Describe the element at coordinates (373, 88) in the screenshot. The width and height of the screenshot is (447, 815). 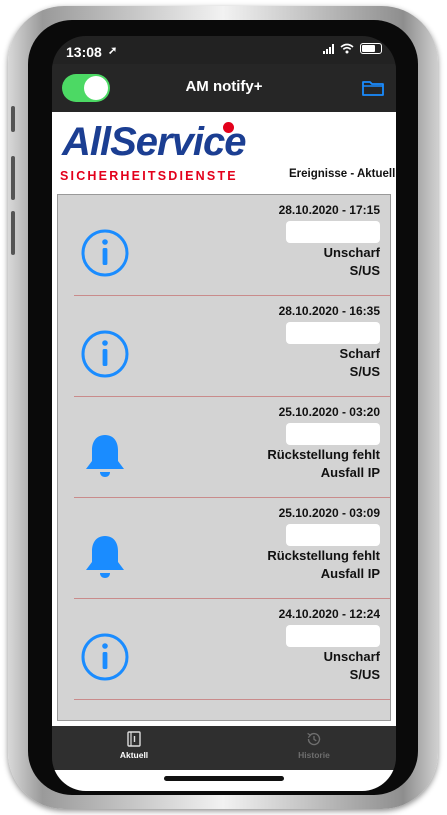
I see `folder-icon` at that location.